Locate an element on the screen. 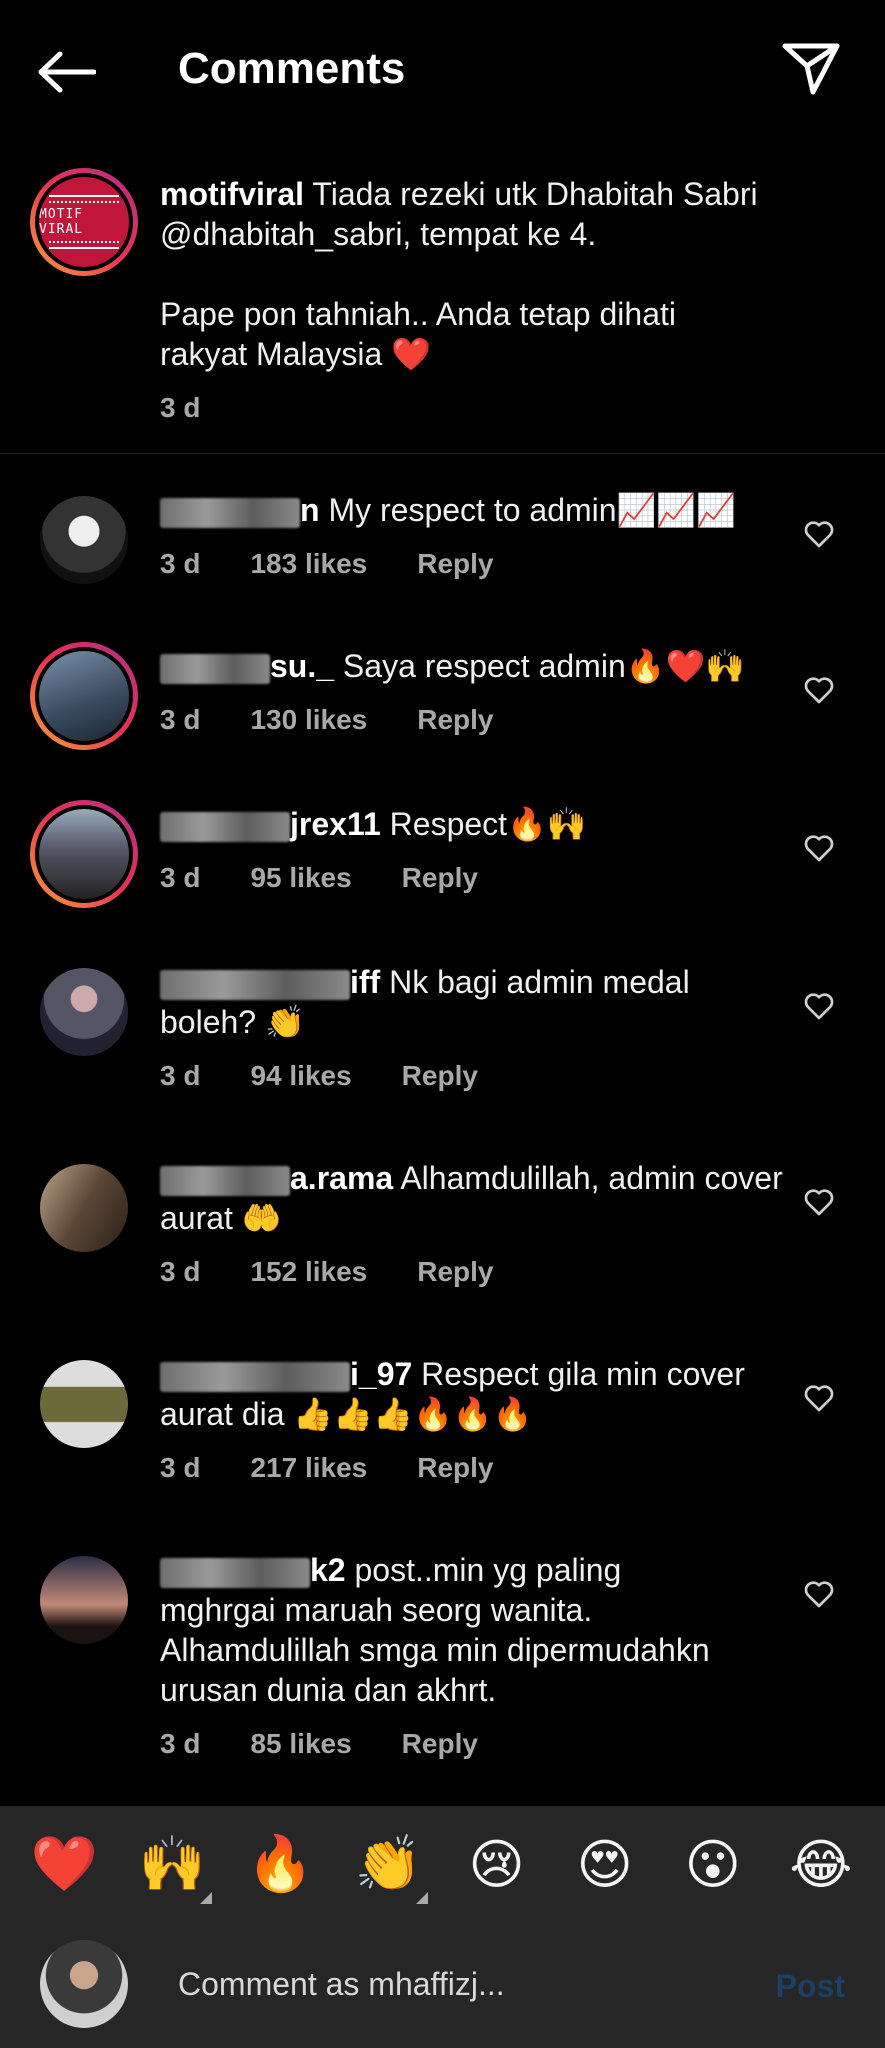  emoji-reaction-bar: ❤️ 🙌 🔥 👏 😢 😍 😮 😂 is located at coordinates (442, 1864).